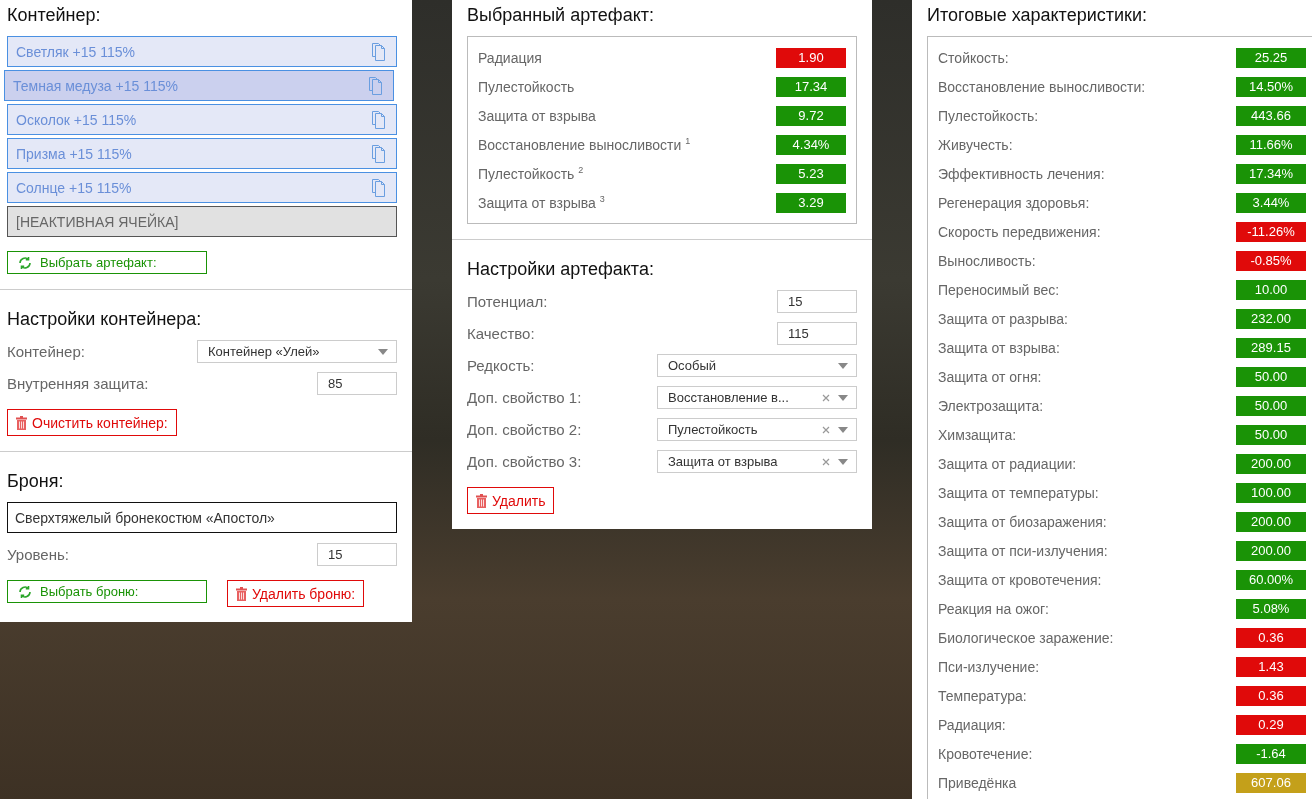 This screenshot has height=799, width=1312. Describe the element at coordinates (1271, 724) in the screenshot. I see `stat-value: 0.29` at that location.